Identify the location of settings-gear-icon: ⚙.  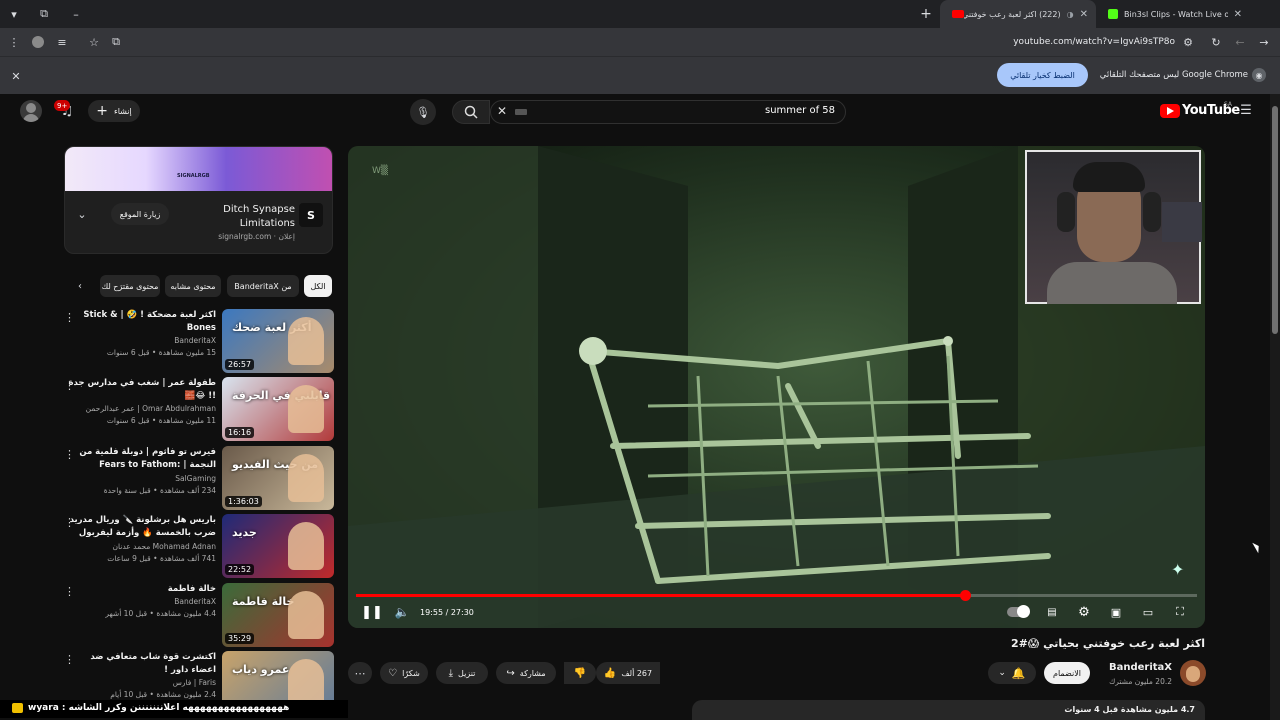
(1084, 612).